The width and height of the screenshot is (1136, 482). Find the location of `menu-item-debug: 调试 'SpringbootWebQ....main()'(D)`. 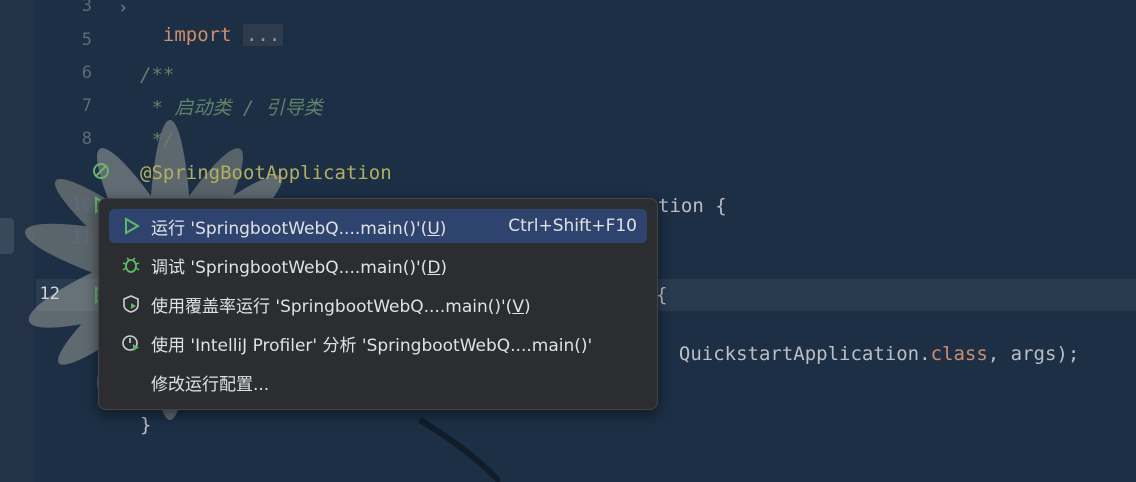

menu-item-debug: 调试 'SpringbootWebQ....main()'(D) is located at coordinates (378, 265).